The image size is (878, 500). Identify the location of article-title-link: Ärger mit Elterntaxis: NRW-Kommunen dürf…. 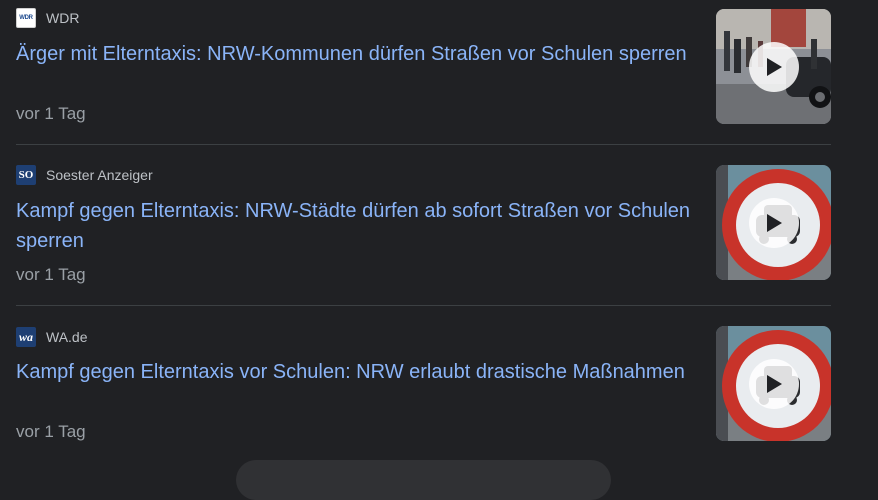
(361, 54).